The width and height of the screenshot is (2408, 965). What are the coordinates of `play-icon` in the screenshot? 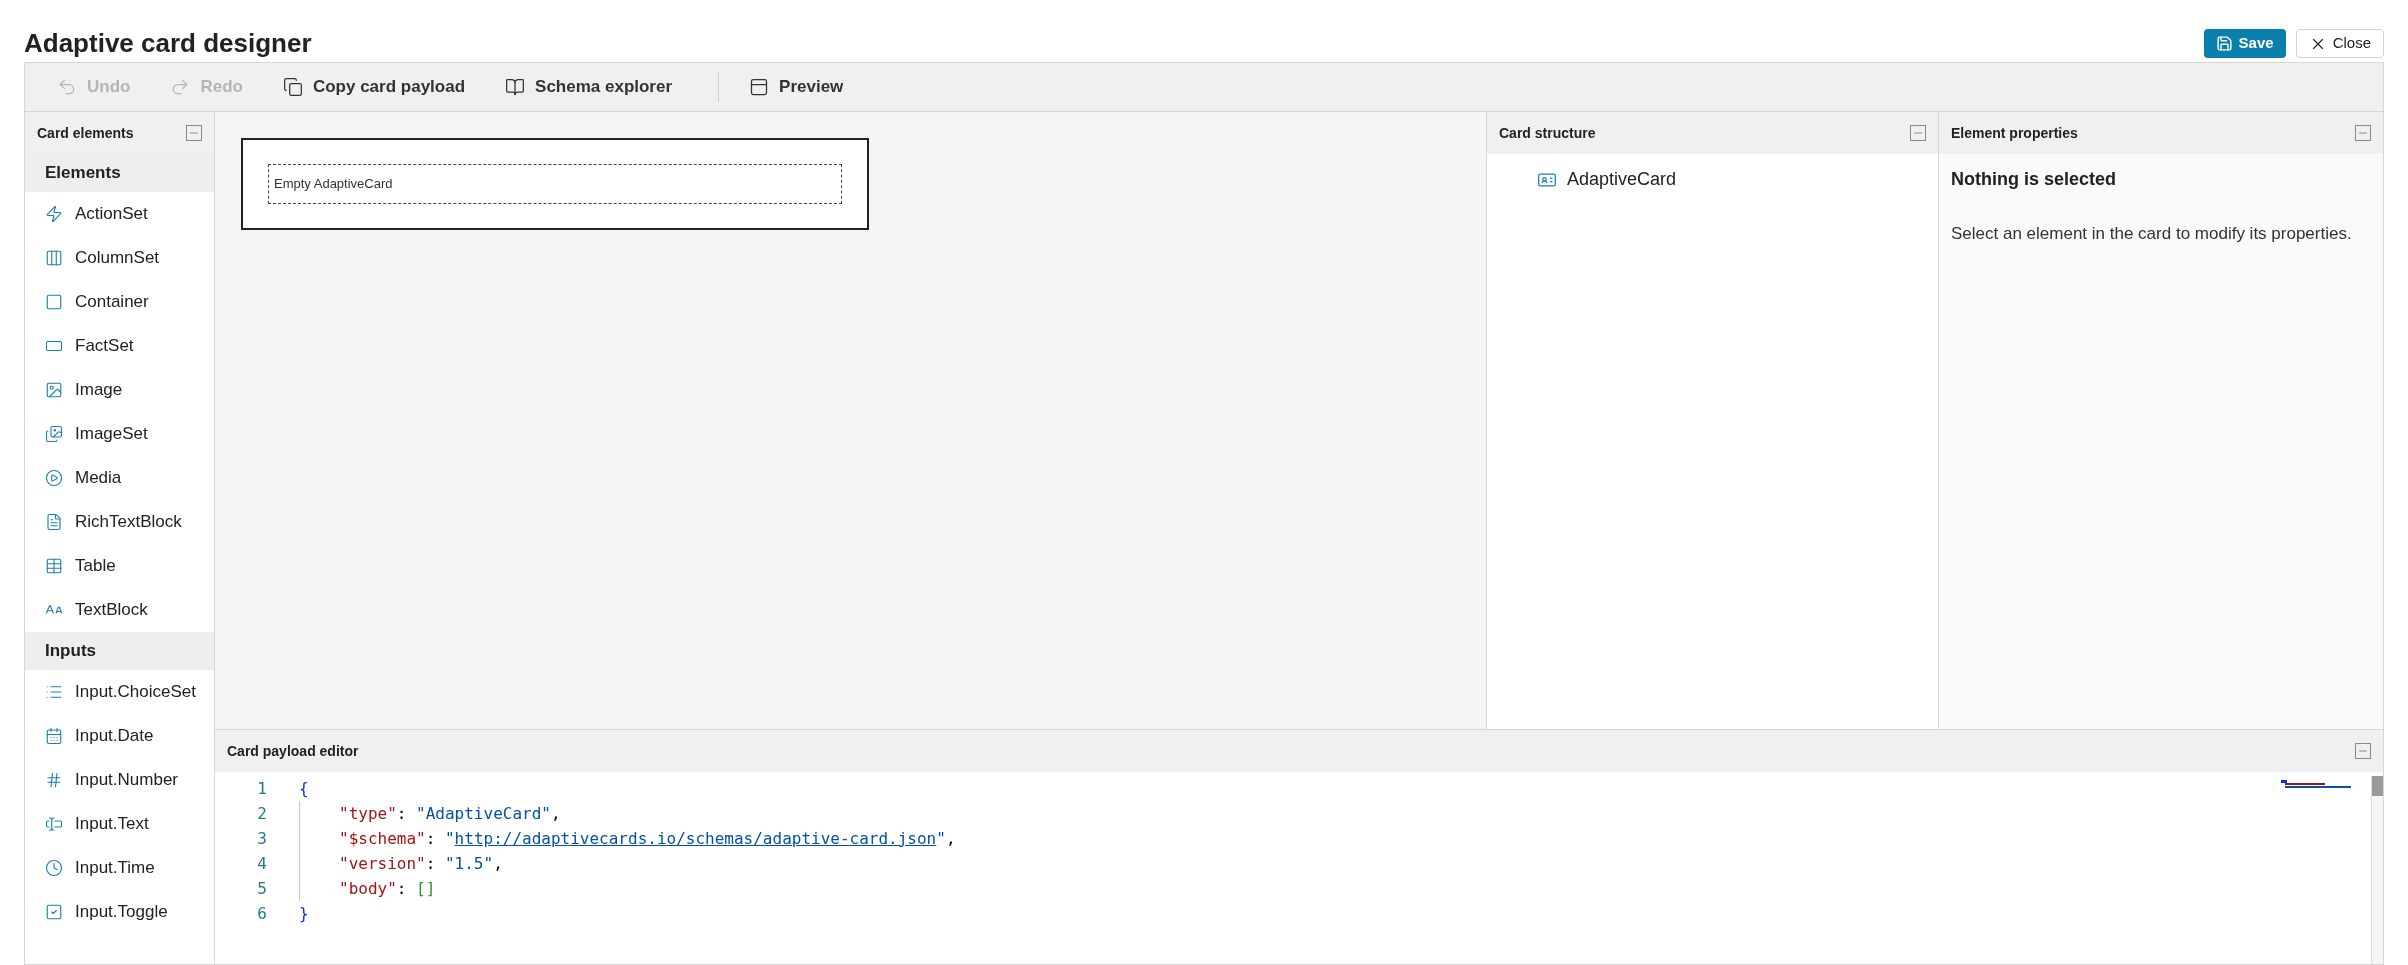 It's located at (54, 478).